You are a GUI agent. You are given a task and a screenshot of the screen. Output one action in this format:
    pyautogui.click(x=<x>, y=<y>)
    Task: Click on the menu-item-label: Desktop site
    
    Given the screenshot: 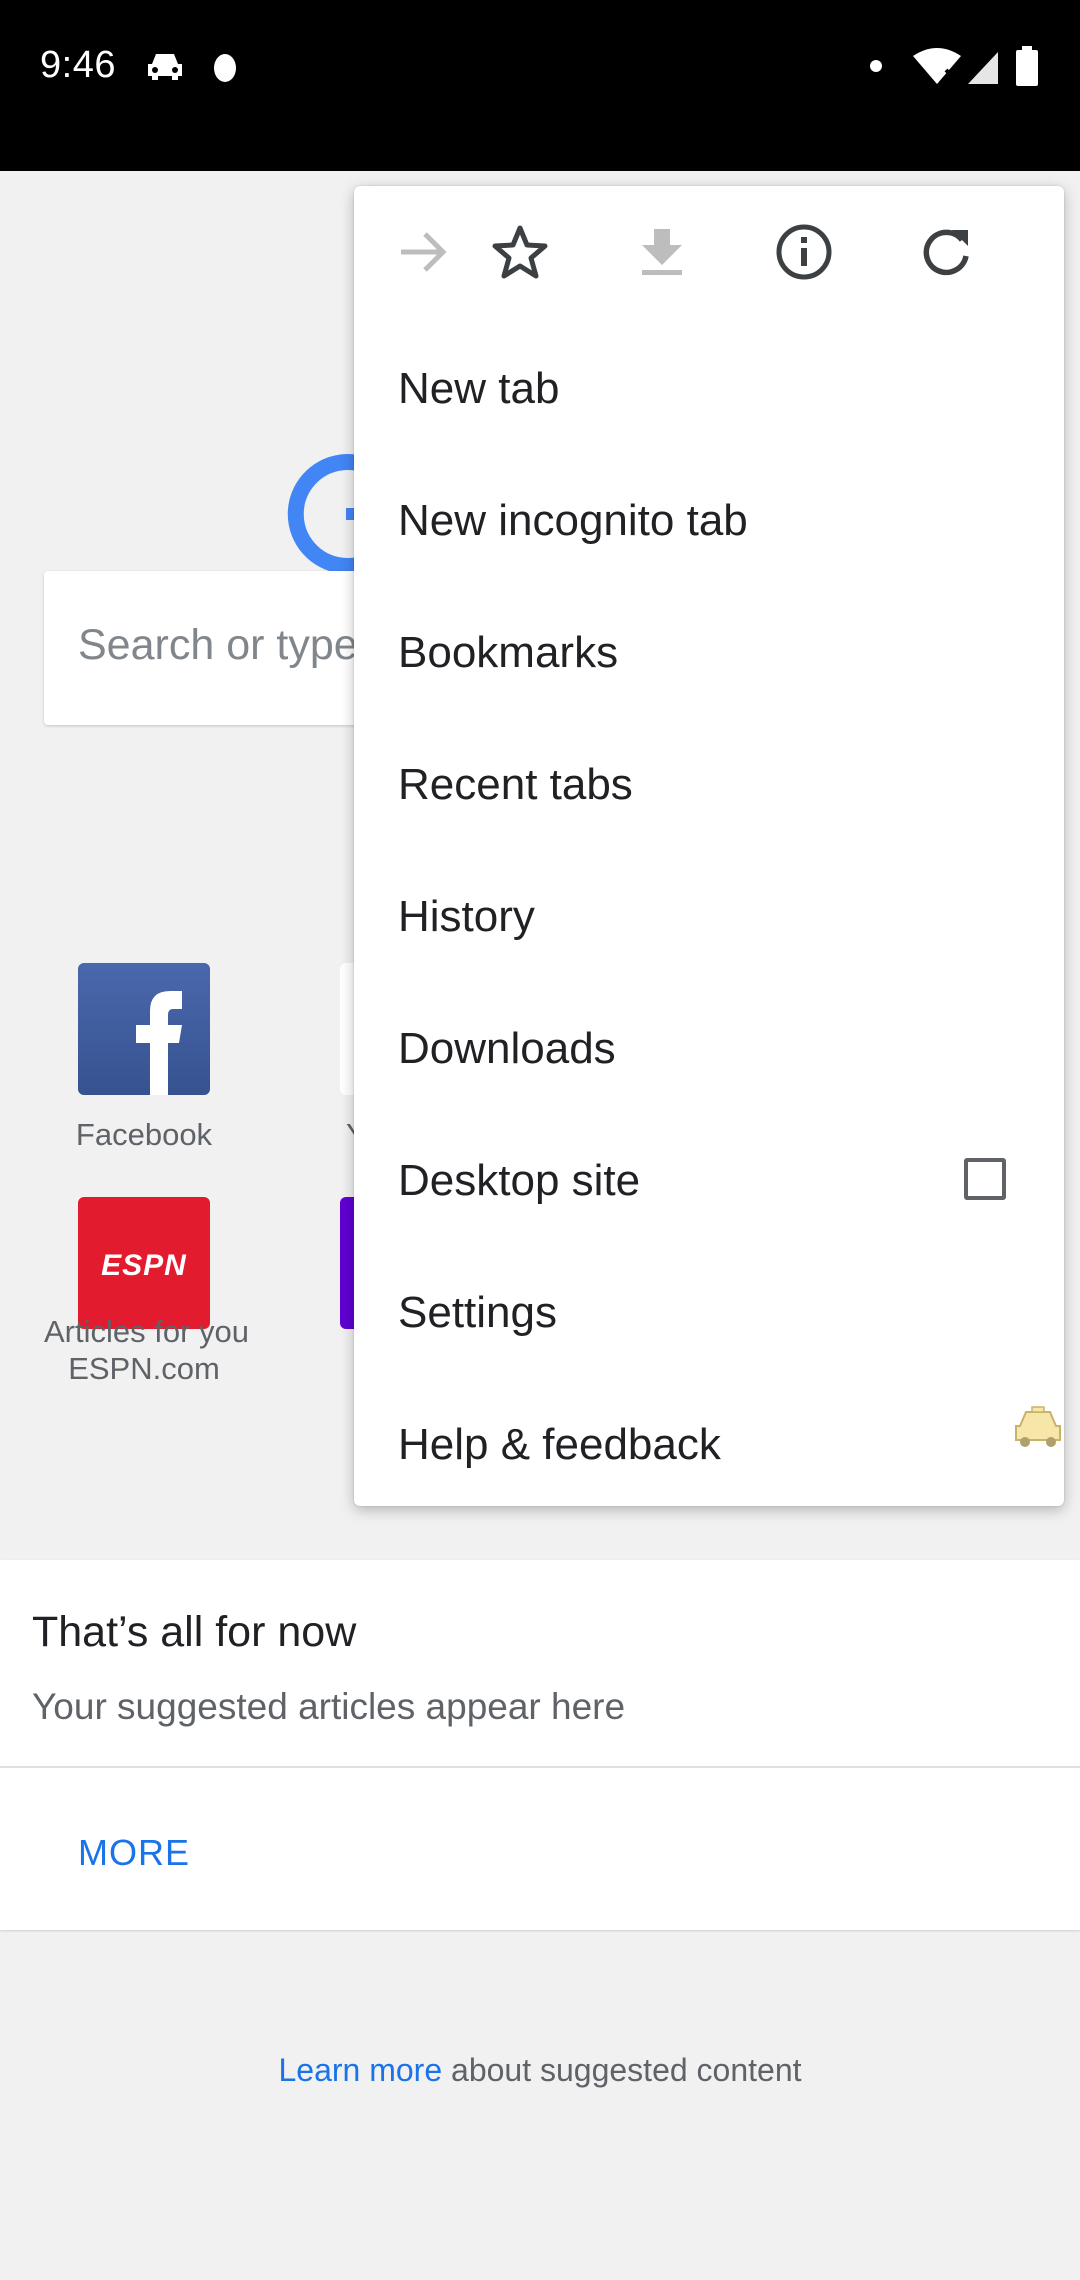 What is the action you would take?
    pyautogui.click(x=519, y=1180)
    